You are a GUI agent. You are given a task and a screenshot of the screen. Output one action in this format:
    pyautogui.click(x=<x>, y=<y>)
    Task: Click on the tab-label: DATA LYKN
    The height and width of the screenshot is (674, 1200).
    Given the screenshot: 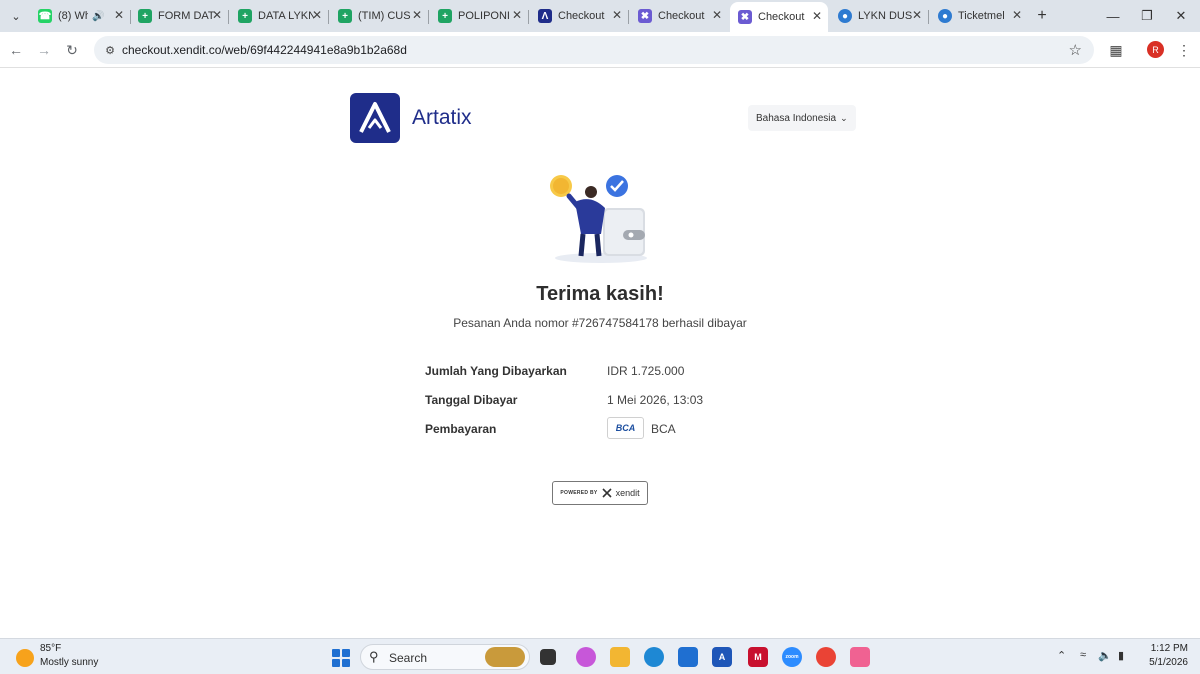 What is the action you would take?
    pyautogui.click(x=286, y=16)
    